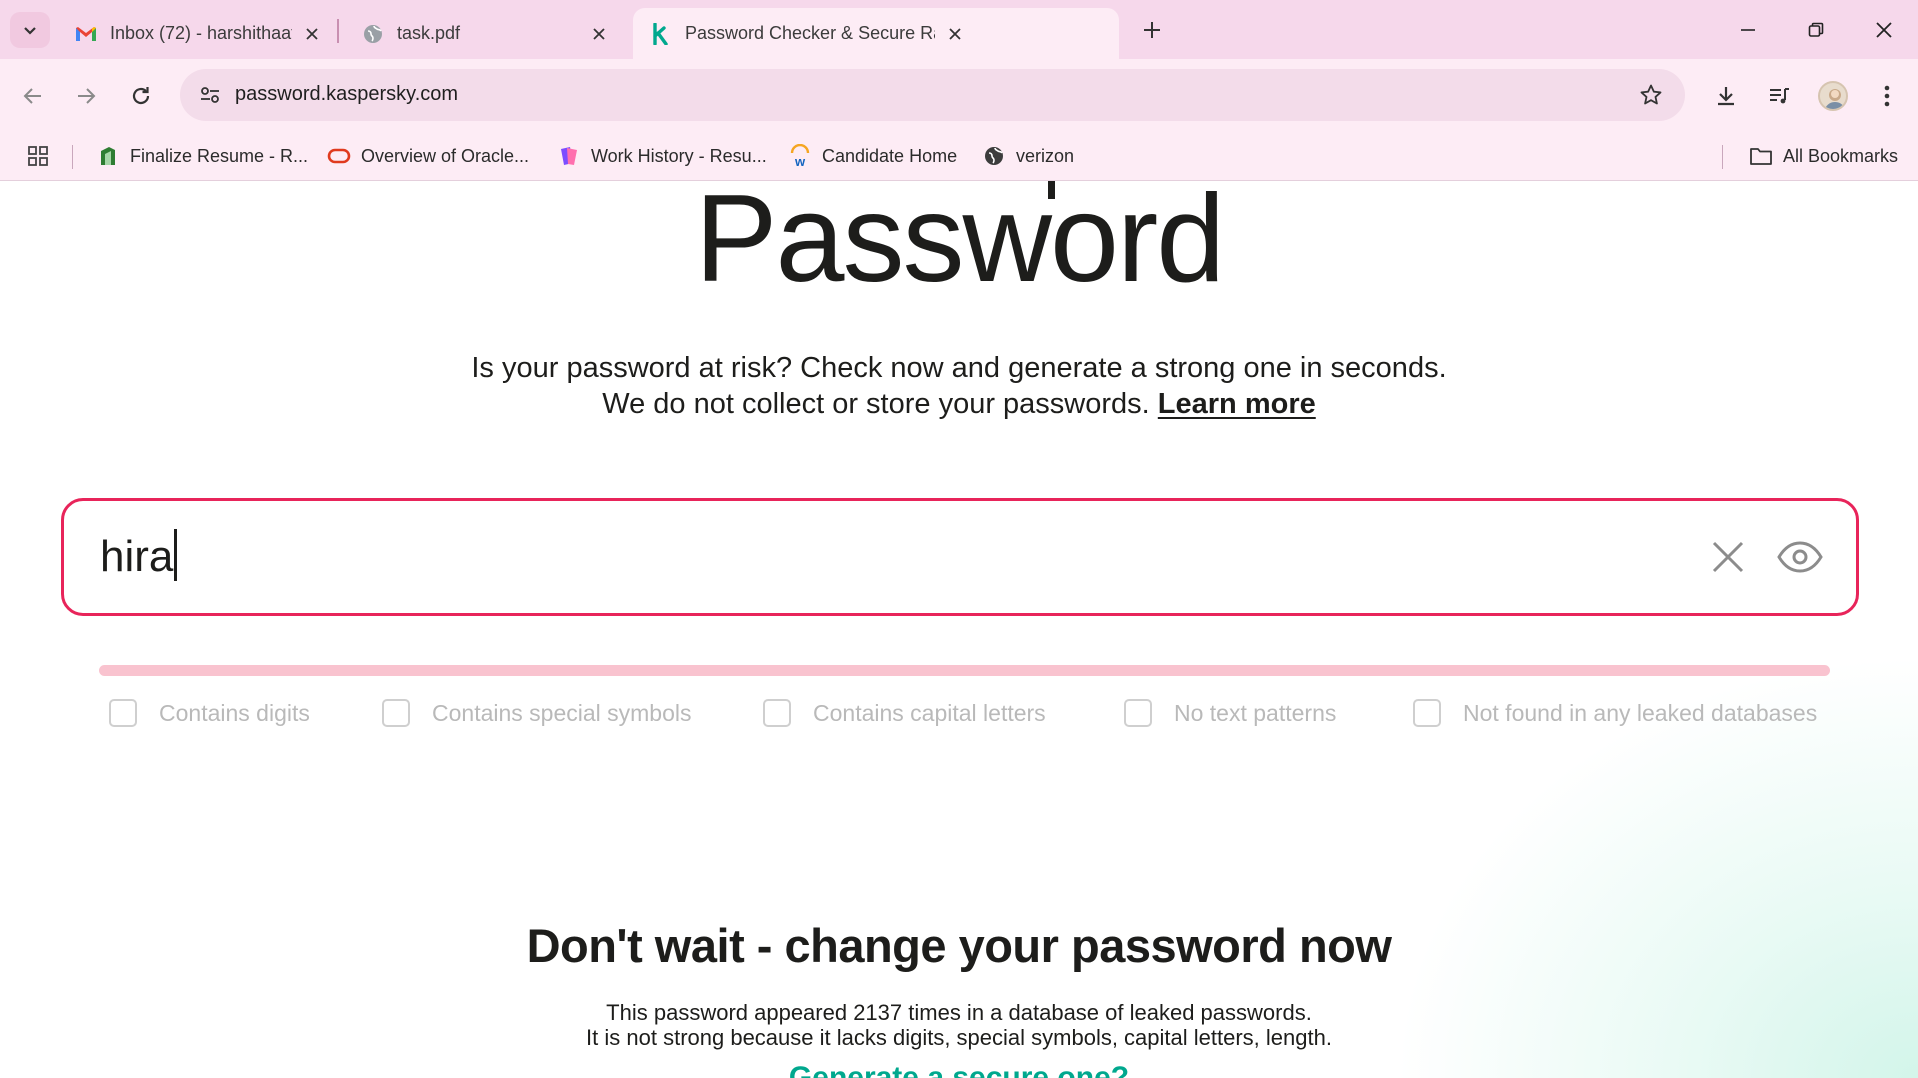 The image size is (1918, 1078). Describe the element at coordinates (347, 94) in the screenshot. I see `url-text: password.kaspersky.com` at that location.